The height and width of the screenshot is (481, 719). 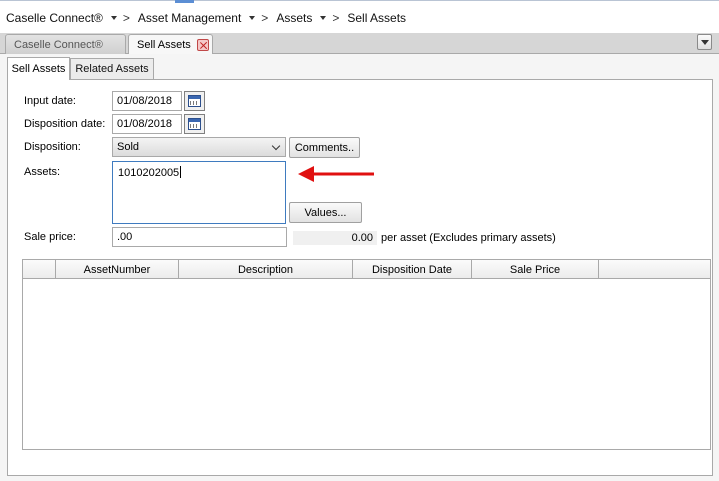 I want to click on assets-label: Assets:, so click(x=42, y=172).